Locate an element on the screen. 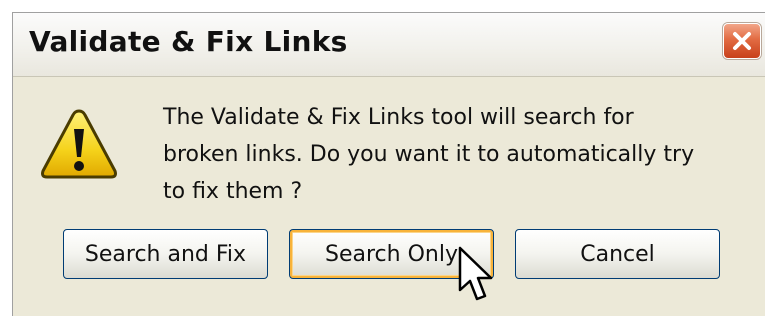 The width and height of the screenshot is (765, 317). cancel-button: Cancel is located at coordinates (617, 254).